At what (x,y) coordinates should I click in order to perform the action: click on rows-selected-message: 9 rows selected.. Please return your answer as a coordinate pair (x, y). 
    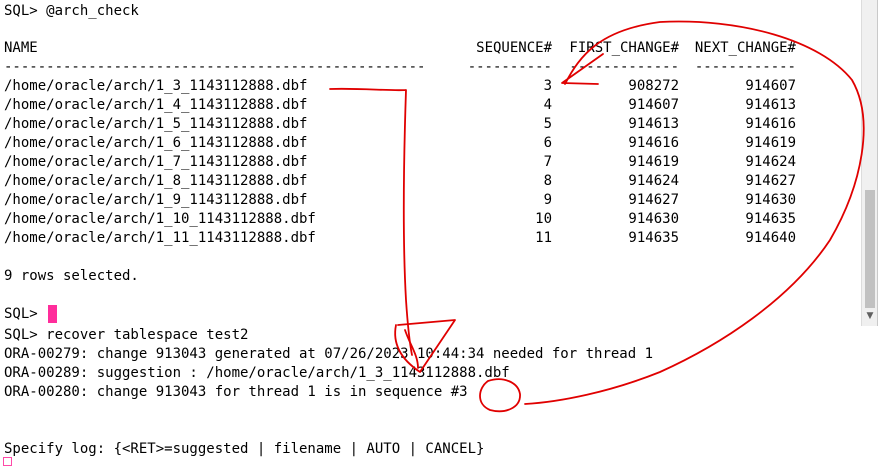
    Looking at the image, I should click on (71, 276).